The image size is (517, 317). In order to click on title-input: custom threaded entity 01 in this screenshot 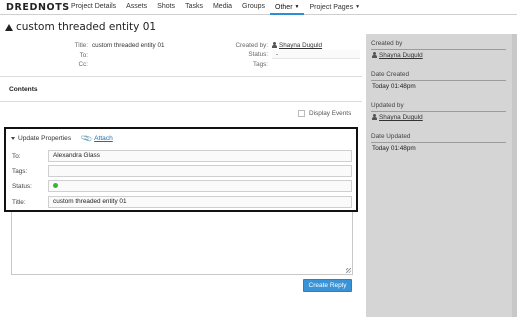, I will do `click(200, 202)`.